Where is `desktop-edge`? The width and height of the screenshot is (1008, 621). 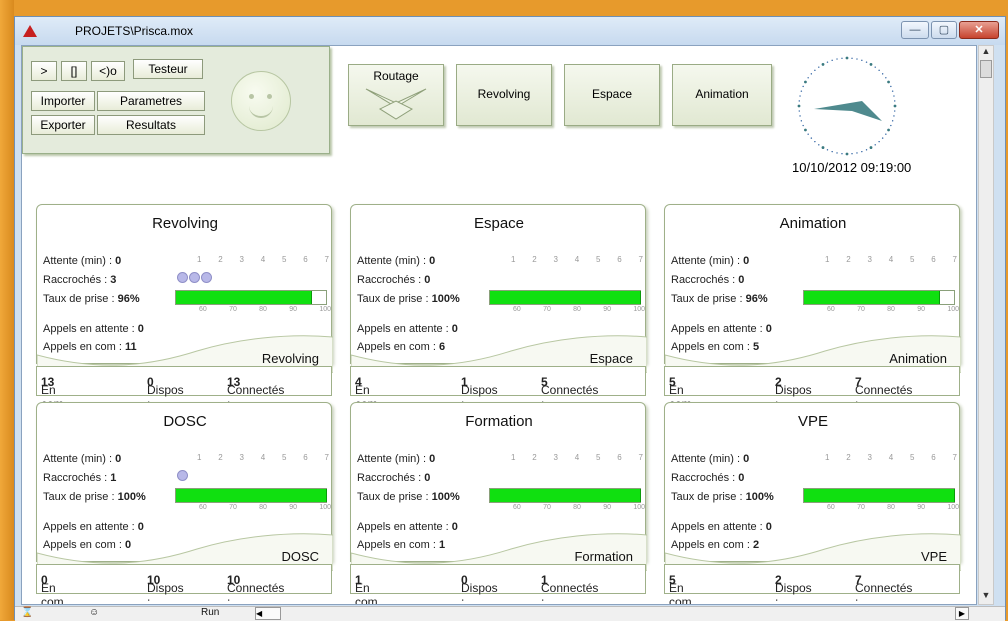
desktop-edge is located at coordinates (7, 310).